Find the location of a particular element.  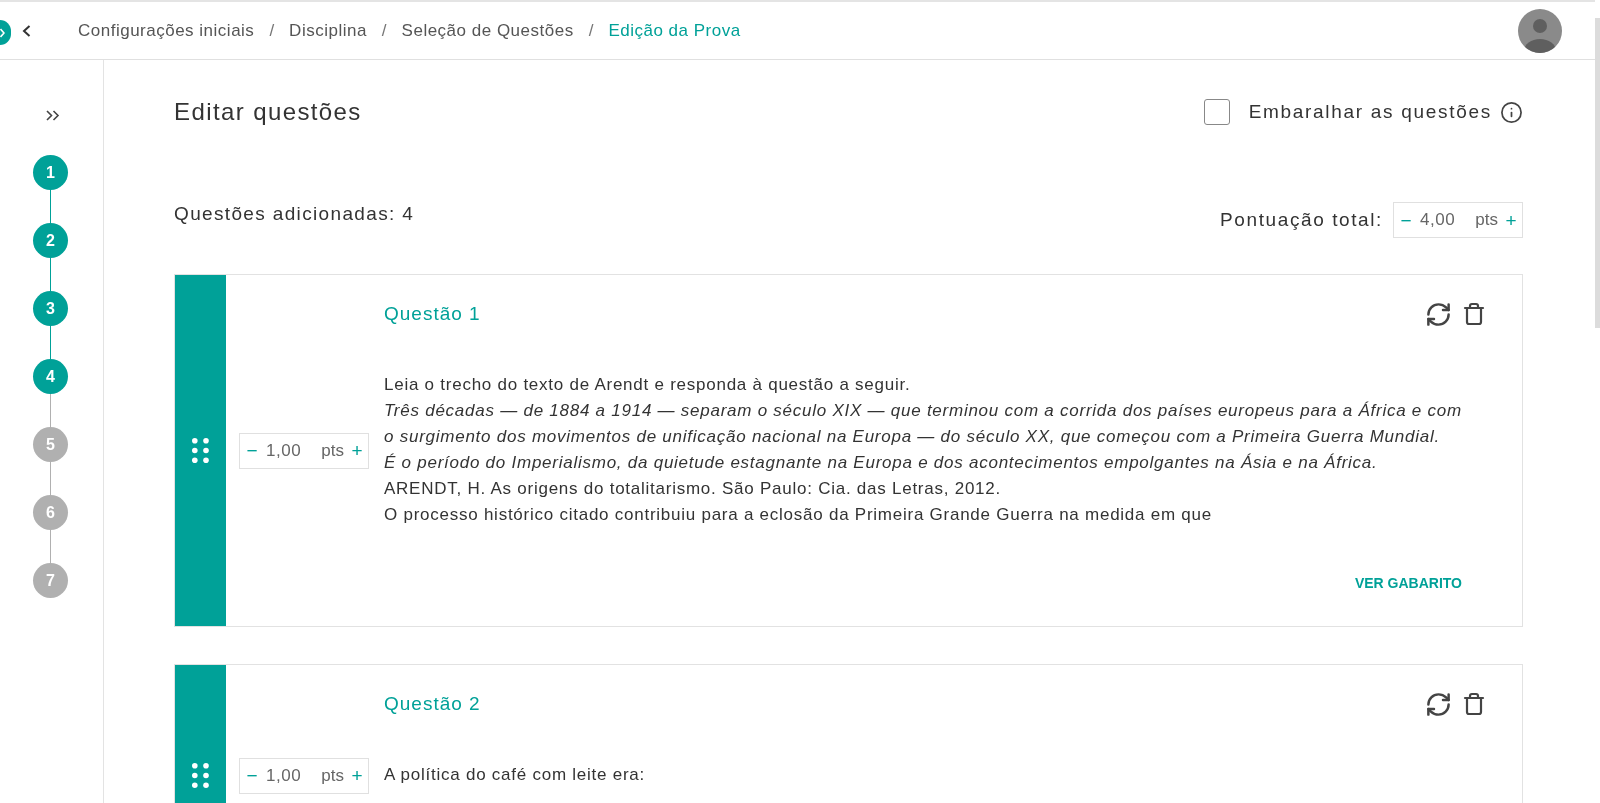

step-indicator: 3 is located at coordinates (50, 308).